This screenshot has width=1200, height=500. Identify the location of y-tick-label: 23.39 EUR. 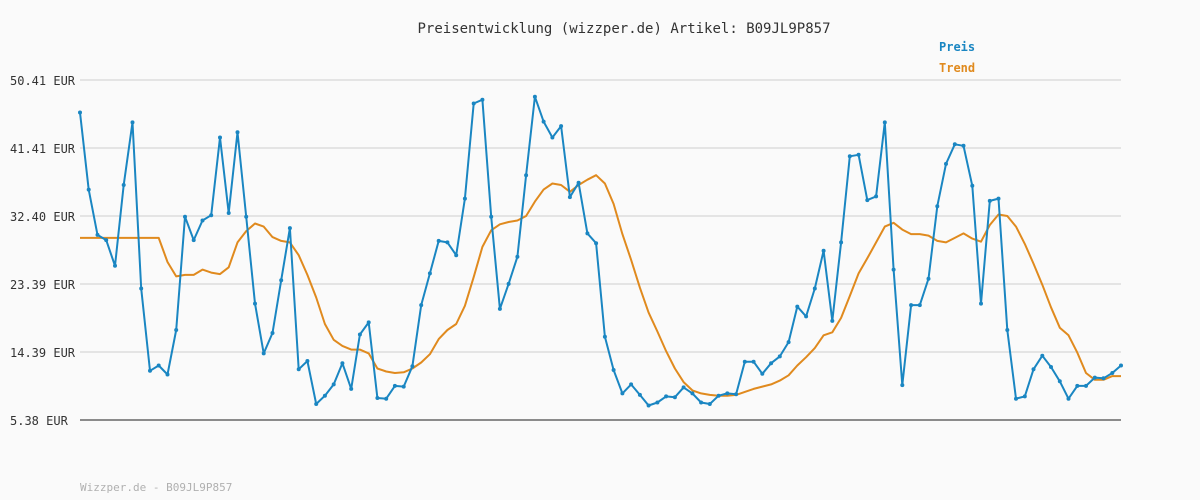
(43, 285).